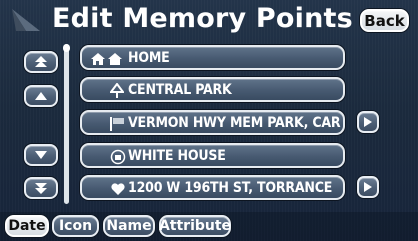 The width and height of the screenshot is (418, 241). Describe the element at coordinates (202, 18) in the screenshot. I see `page-title: Edit Memory Points` at that location.